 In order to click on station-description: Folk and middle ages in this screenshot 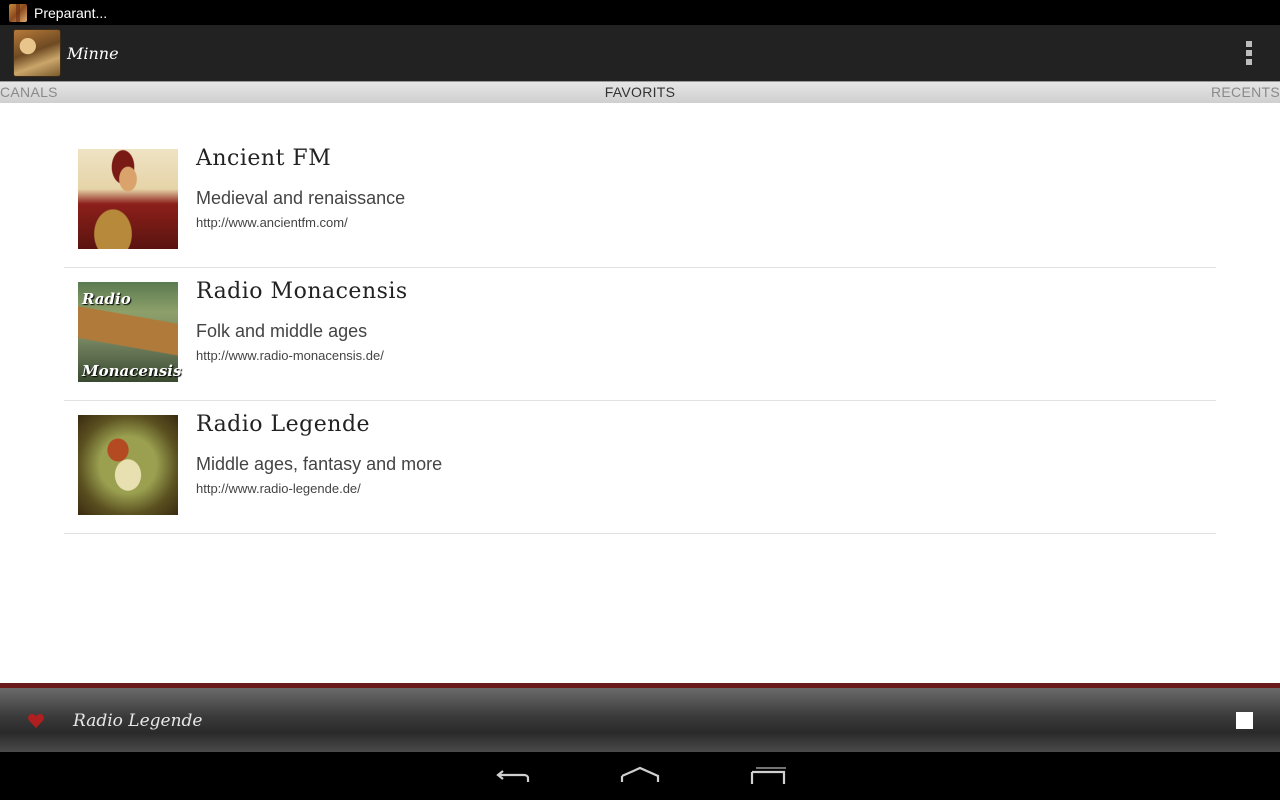, I will do `click(282, 331)`.